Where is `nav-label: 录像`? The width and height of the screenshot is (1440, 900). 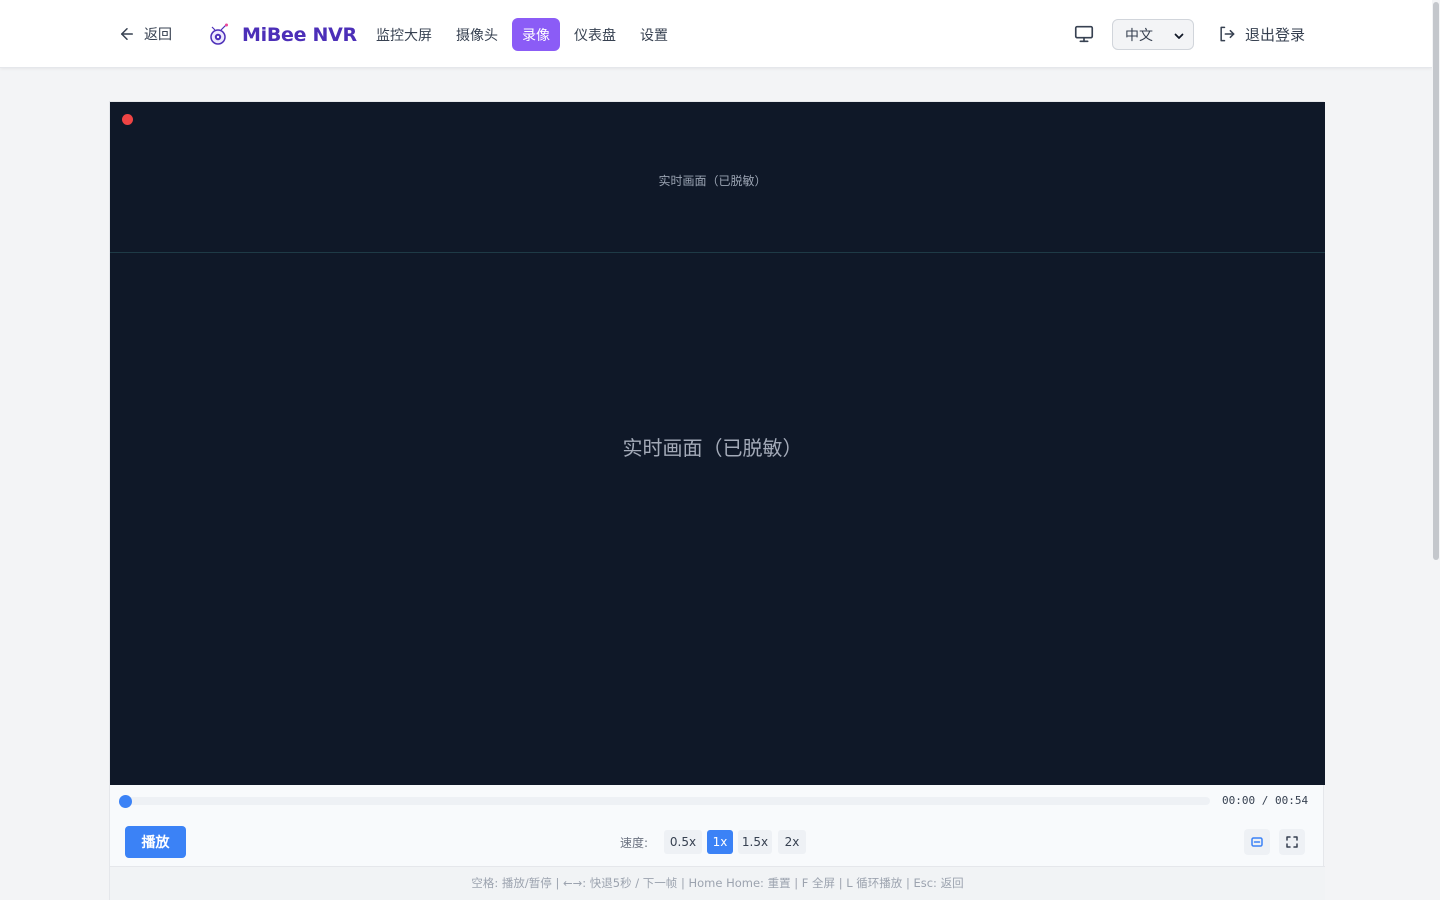 nav-label: 录像 is located at coordinates (536, 35).